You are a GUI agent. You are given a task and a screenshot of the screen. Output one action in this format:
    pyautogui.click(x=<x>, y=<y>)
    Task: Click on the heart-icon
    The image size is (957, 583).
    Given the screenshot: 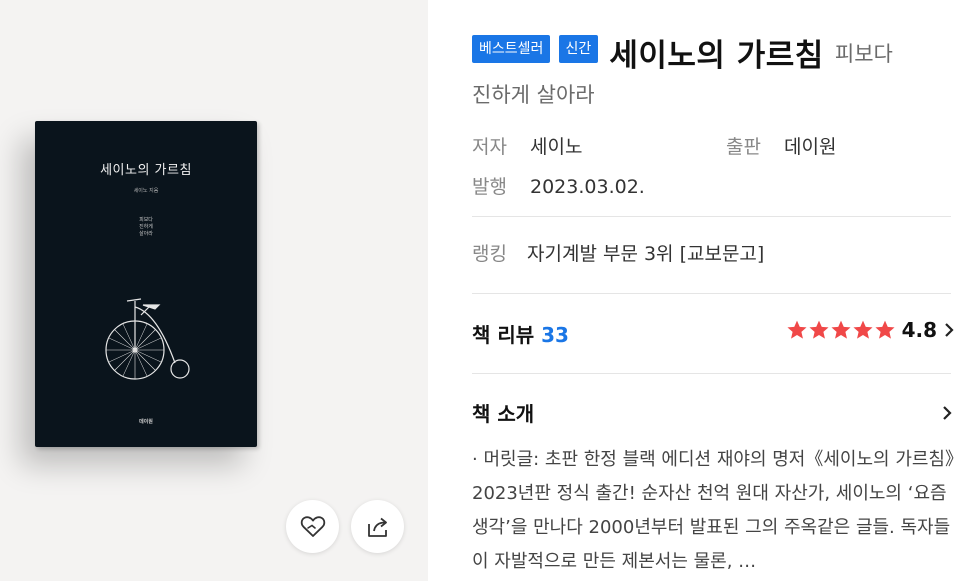 What is the action you would take?
    pyautogui.click(x=312, y=526)
    